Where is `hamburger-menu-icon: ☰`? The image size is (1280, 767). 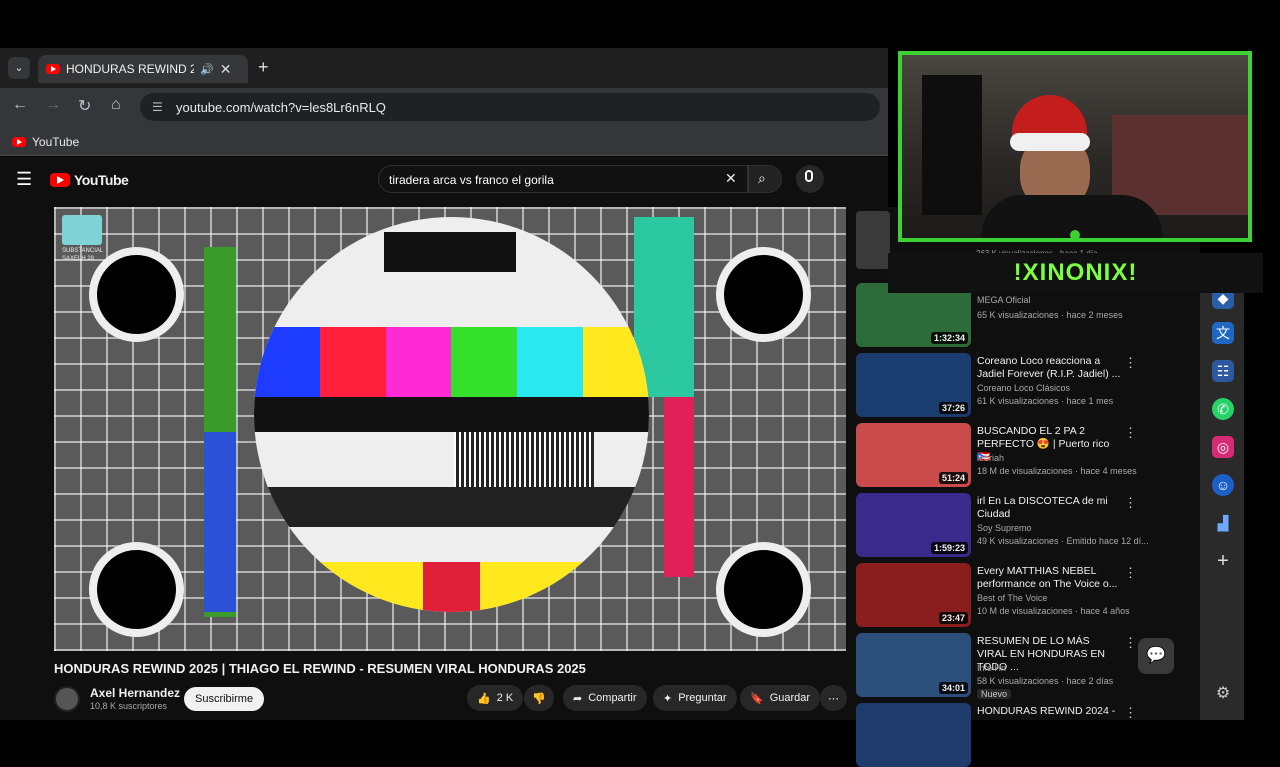 hamburger-menu-icon: ☰ is located at coordinates (24, 179).